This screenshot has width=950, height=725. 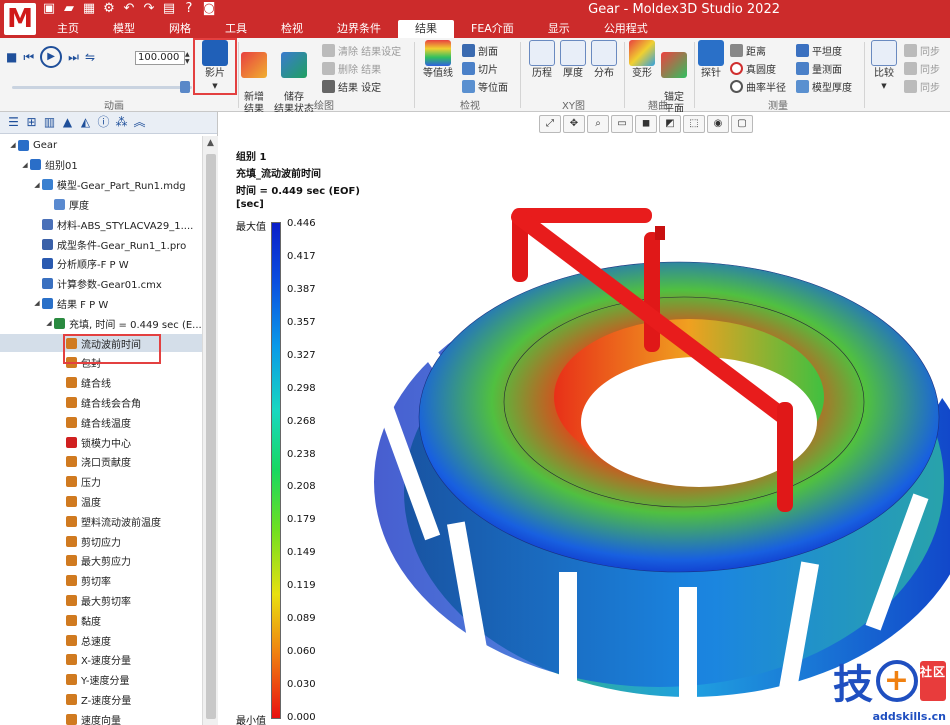 I want to click on contour-button: 等值线, so click(x=438, y=60).